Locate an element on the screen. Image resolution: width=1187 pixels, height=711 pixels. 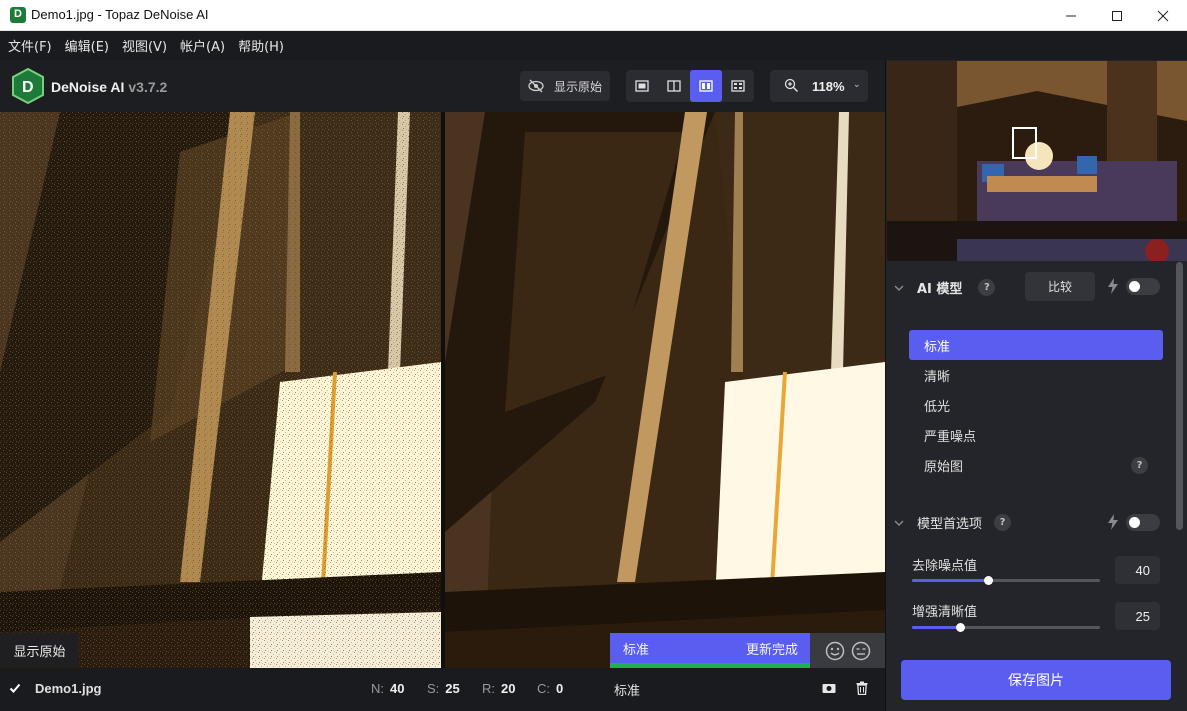
menu-view: 视图(V) is located at coordinates (144, 45).